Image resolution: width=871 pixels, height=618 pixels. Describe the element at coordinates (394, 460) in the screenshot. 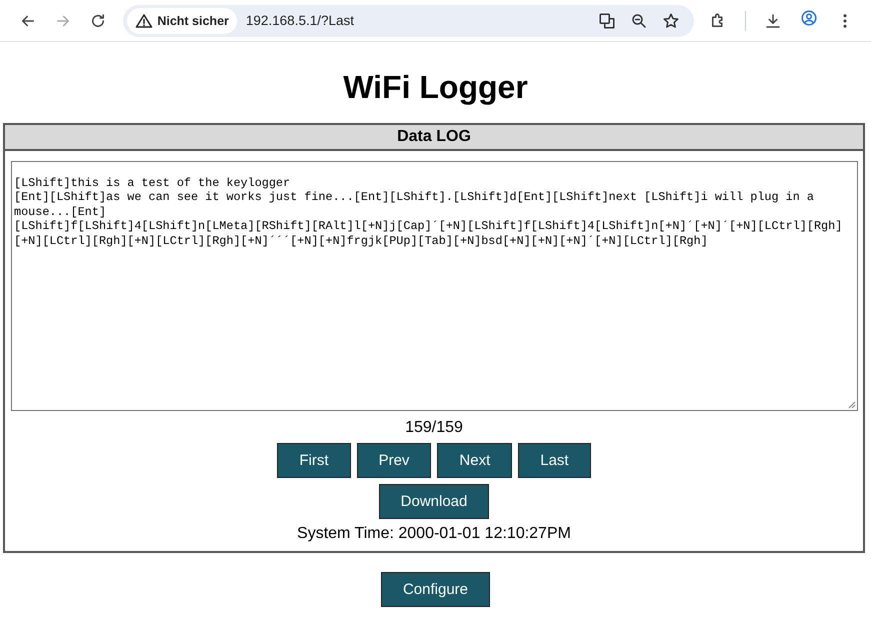

I see `nav-button: Prev` at that location.